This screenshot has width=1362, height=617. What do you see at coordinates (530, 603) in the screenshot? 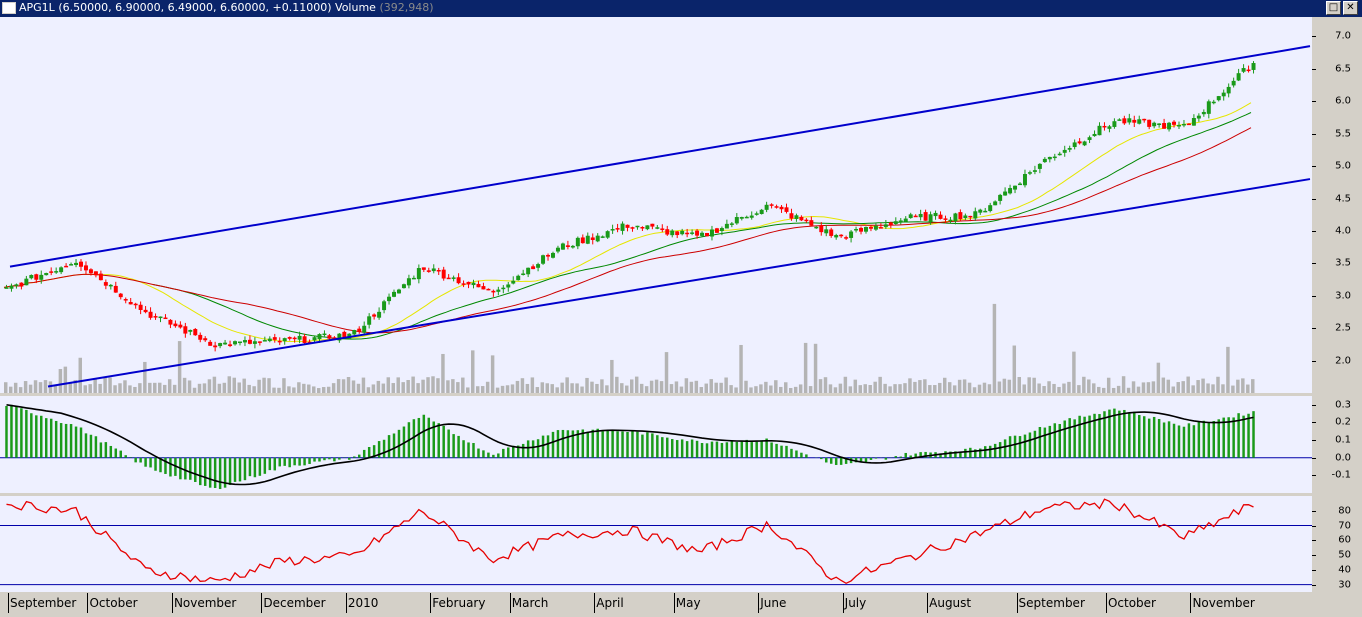
I see `month-label: March` at bounding box center [530, 603].